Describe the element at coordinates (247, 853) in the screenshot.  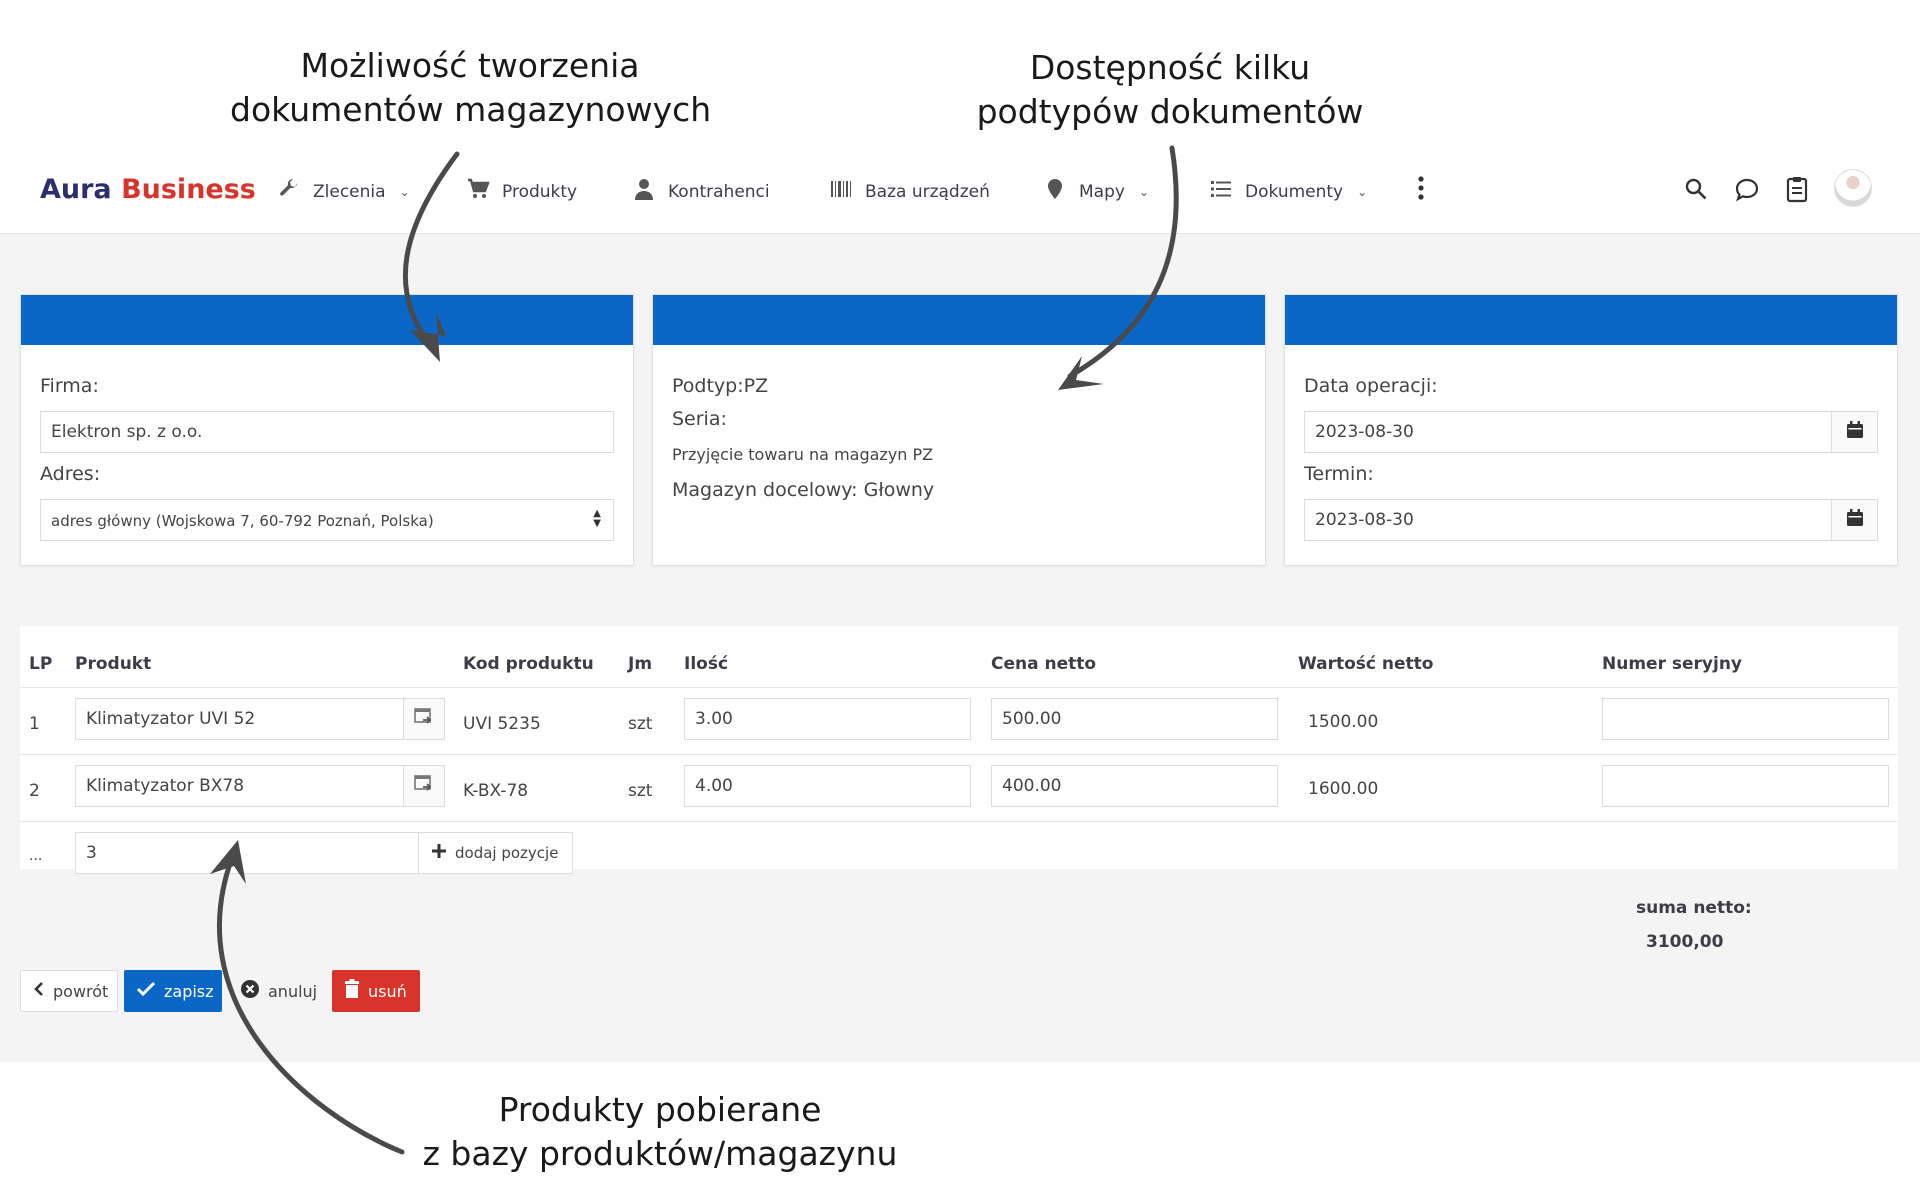
I see `new-product-input: 3` at that location.